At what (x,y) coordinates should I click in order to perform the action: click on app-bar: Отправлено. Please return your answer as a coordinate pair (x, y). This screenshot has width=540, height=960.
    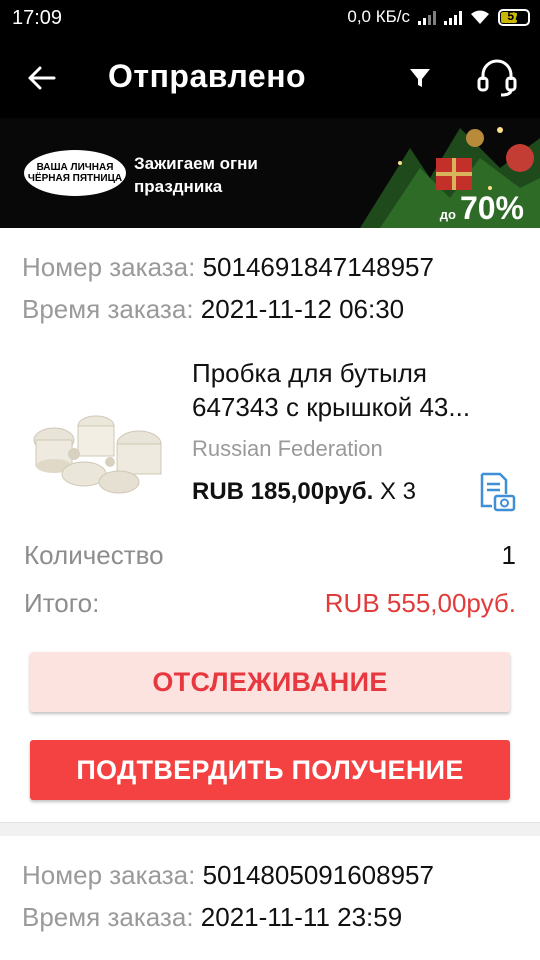
    Looking at the image, I should click on (270, 78).